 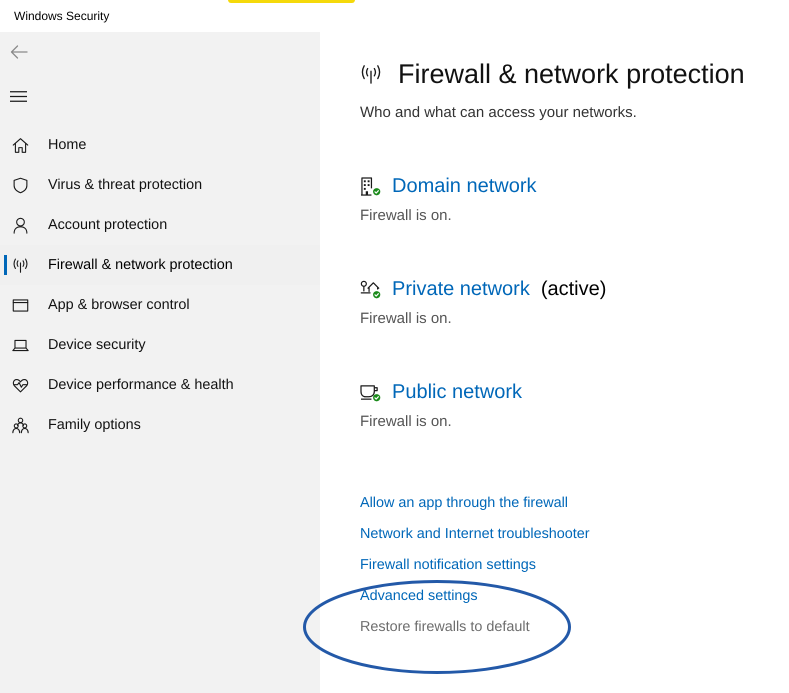 What do you see at coordinates (20, 305) in the screenshot?
I see `window-icon` at bounding box center [20, 305].